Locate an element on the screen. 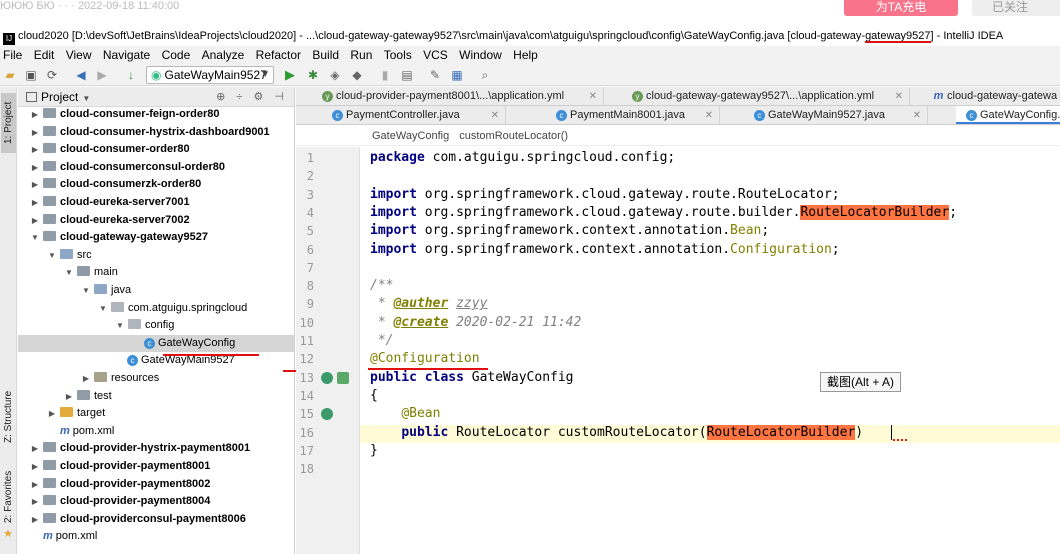  build-icon: ↓ is located at coordinates (131, 75).